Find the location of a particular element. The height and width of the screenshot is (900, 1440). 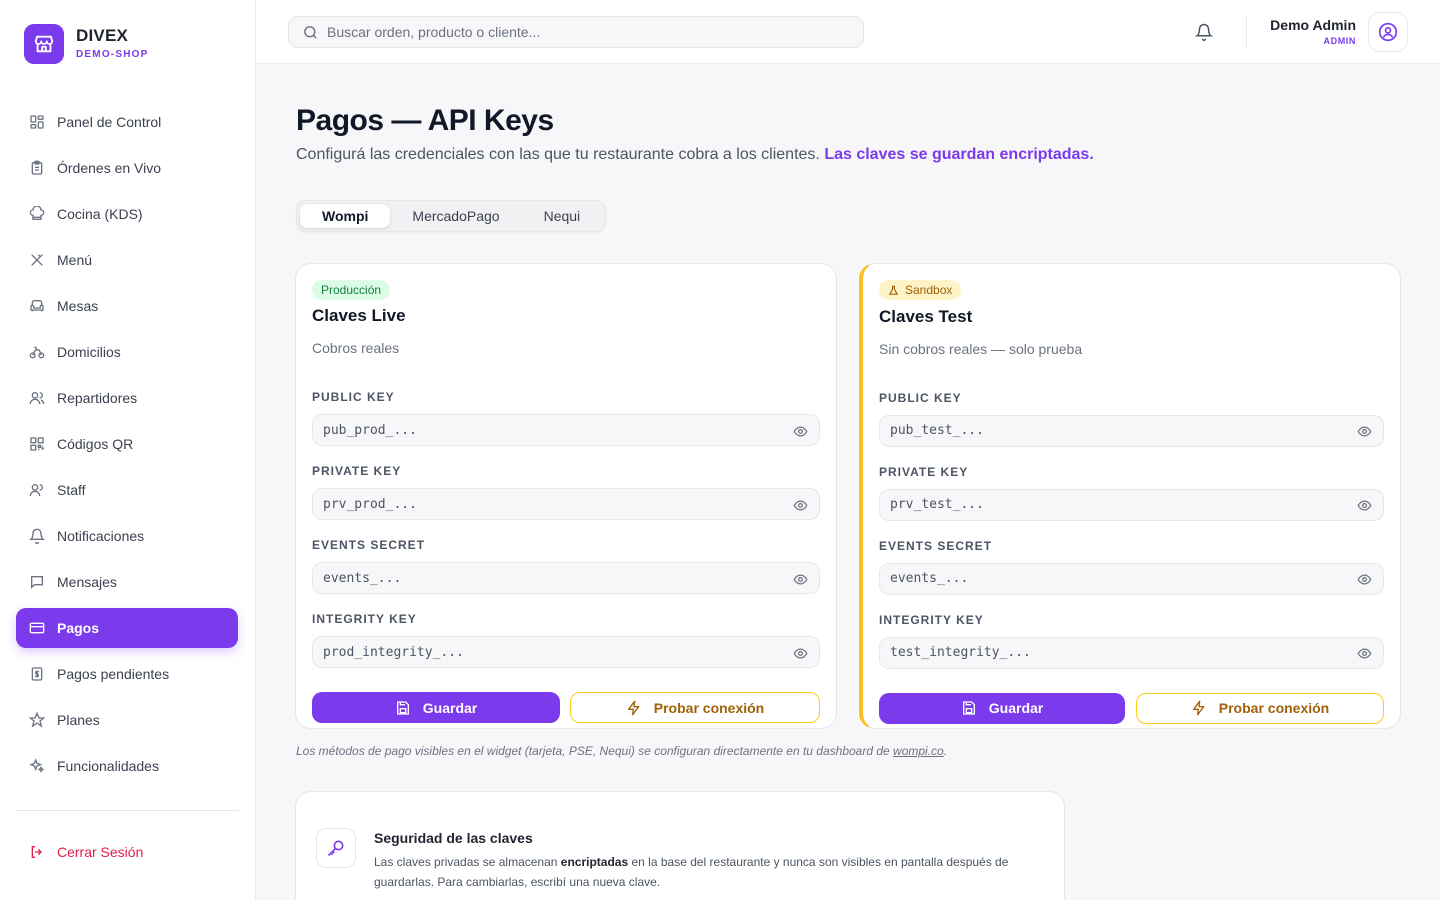

tab-wompi: Wompi is located at coordinates (345, 216).